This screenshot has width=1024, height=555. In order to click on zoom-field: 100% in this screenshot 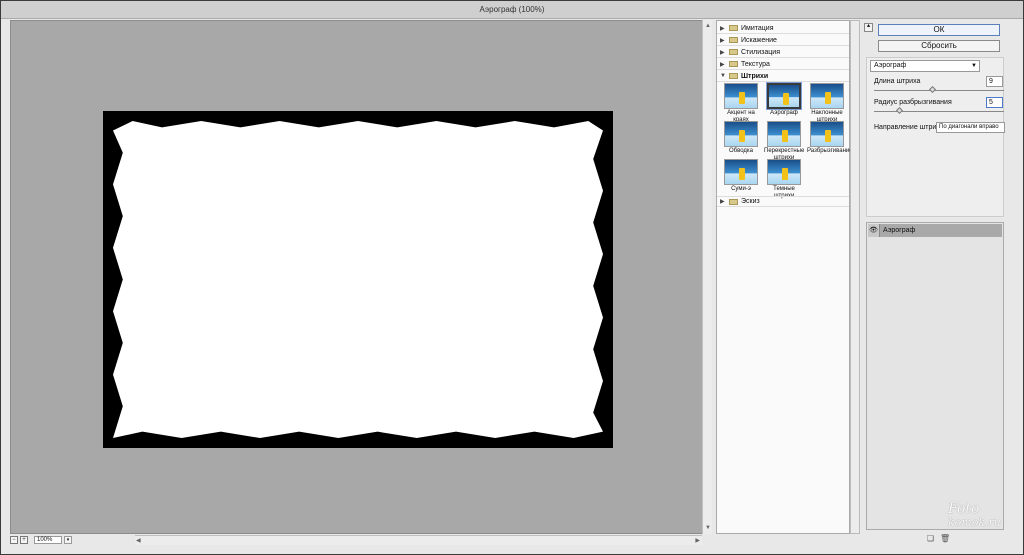, I will do `click(48, 540)`.